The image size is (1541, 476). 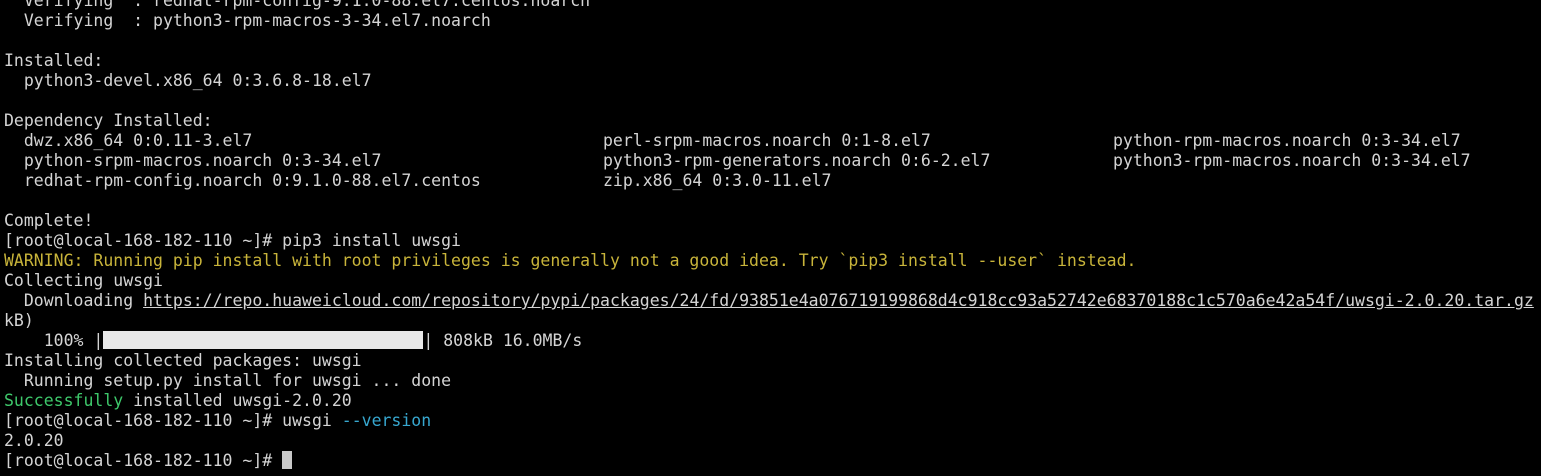 What do you see at coordinates (1287, 140) in the screenshot?
I see `dependency-item: python-rpm-macros.noarch 0:3-34.el7` at bounding box center [1287, 140].